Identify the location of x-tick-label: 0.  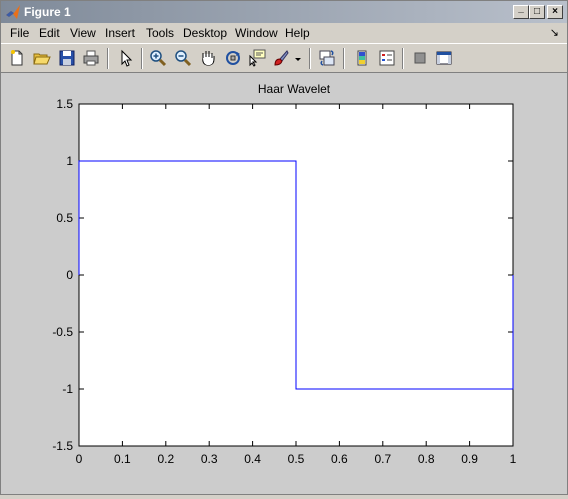
(79, 459).